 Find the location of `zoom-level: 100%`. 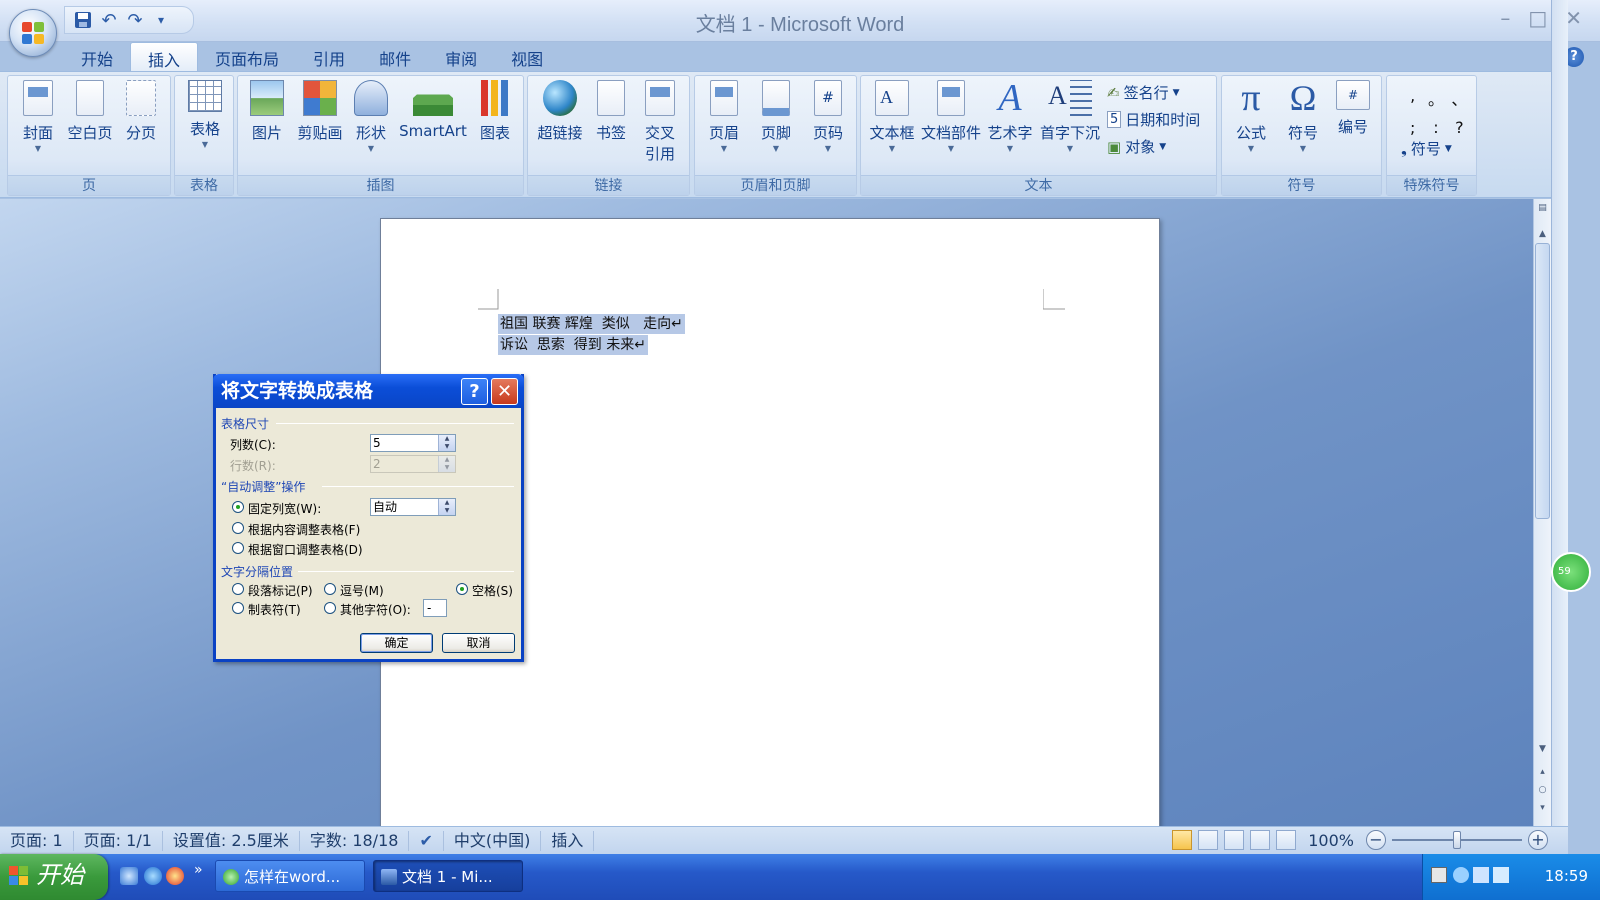

zoom-level: 100% is located at coordinates (1331, 840).